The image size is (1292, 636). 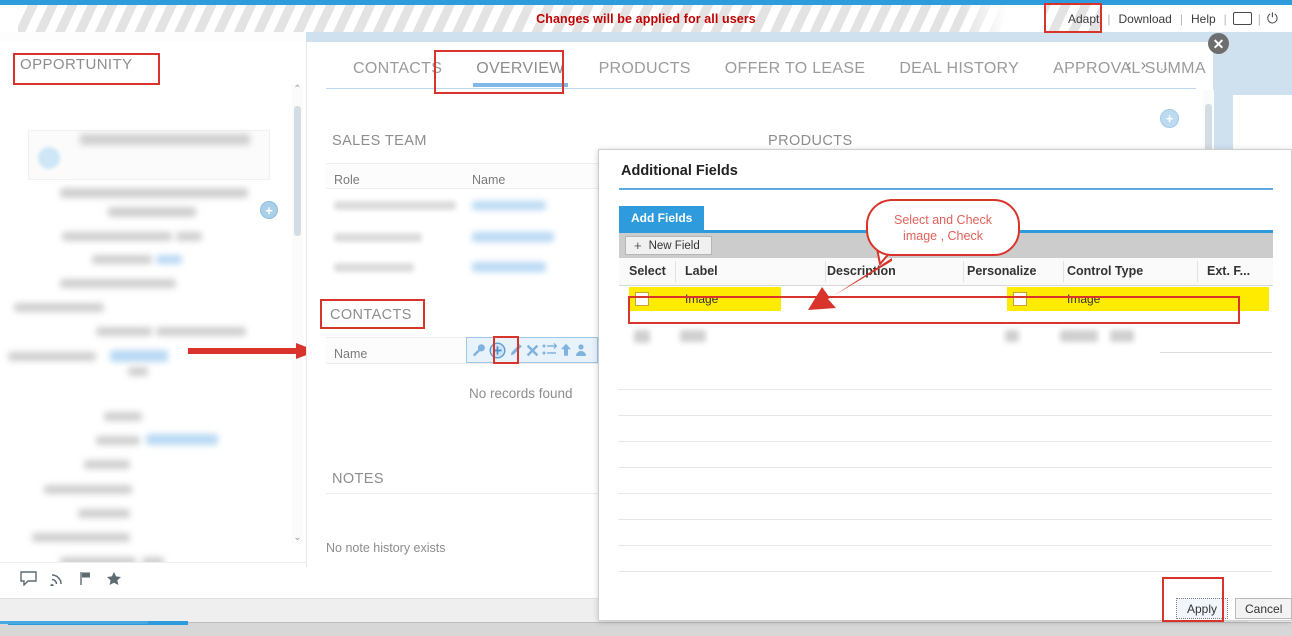 I want to click on contacts-empty-text: No records found, so click(x=521, y=393).